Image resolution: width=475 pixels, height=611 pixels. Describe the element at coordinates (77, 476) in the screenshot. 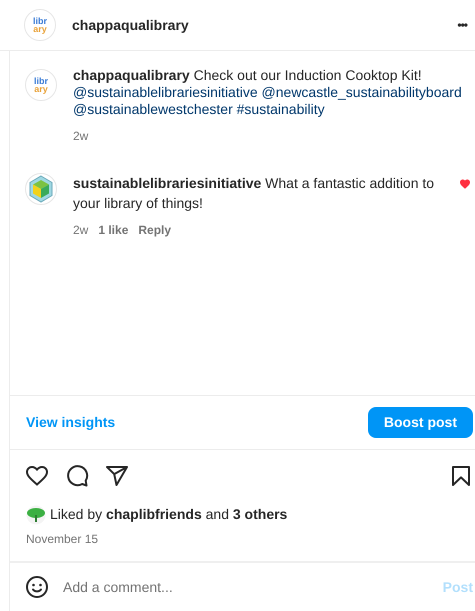

I see `comment-icon` at that location.